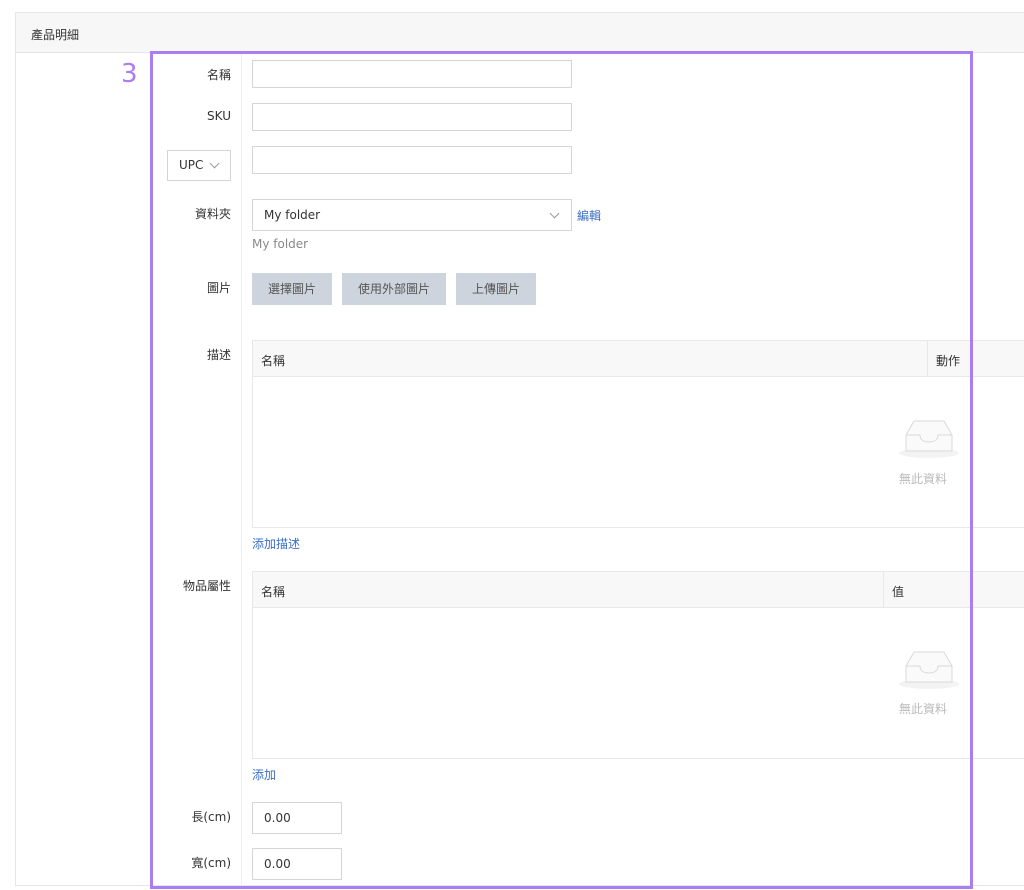 The height and width of the screenshot is (890, 1024). Describe the element at coordinates (273, 592) in the screenshot. I see `attributes-col-name: 名稱` at that location.